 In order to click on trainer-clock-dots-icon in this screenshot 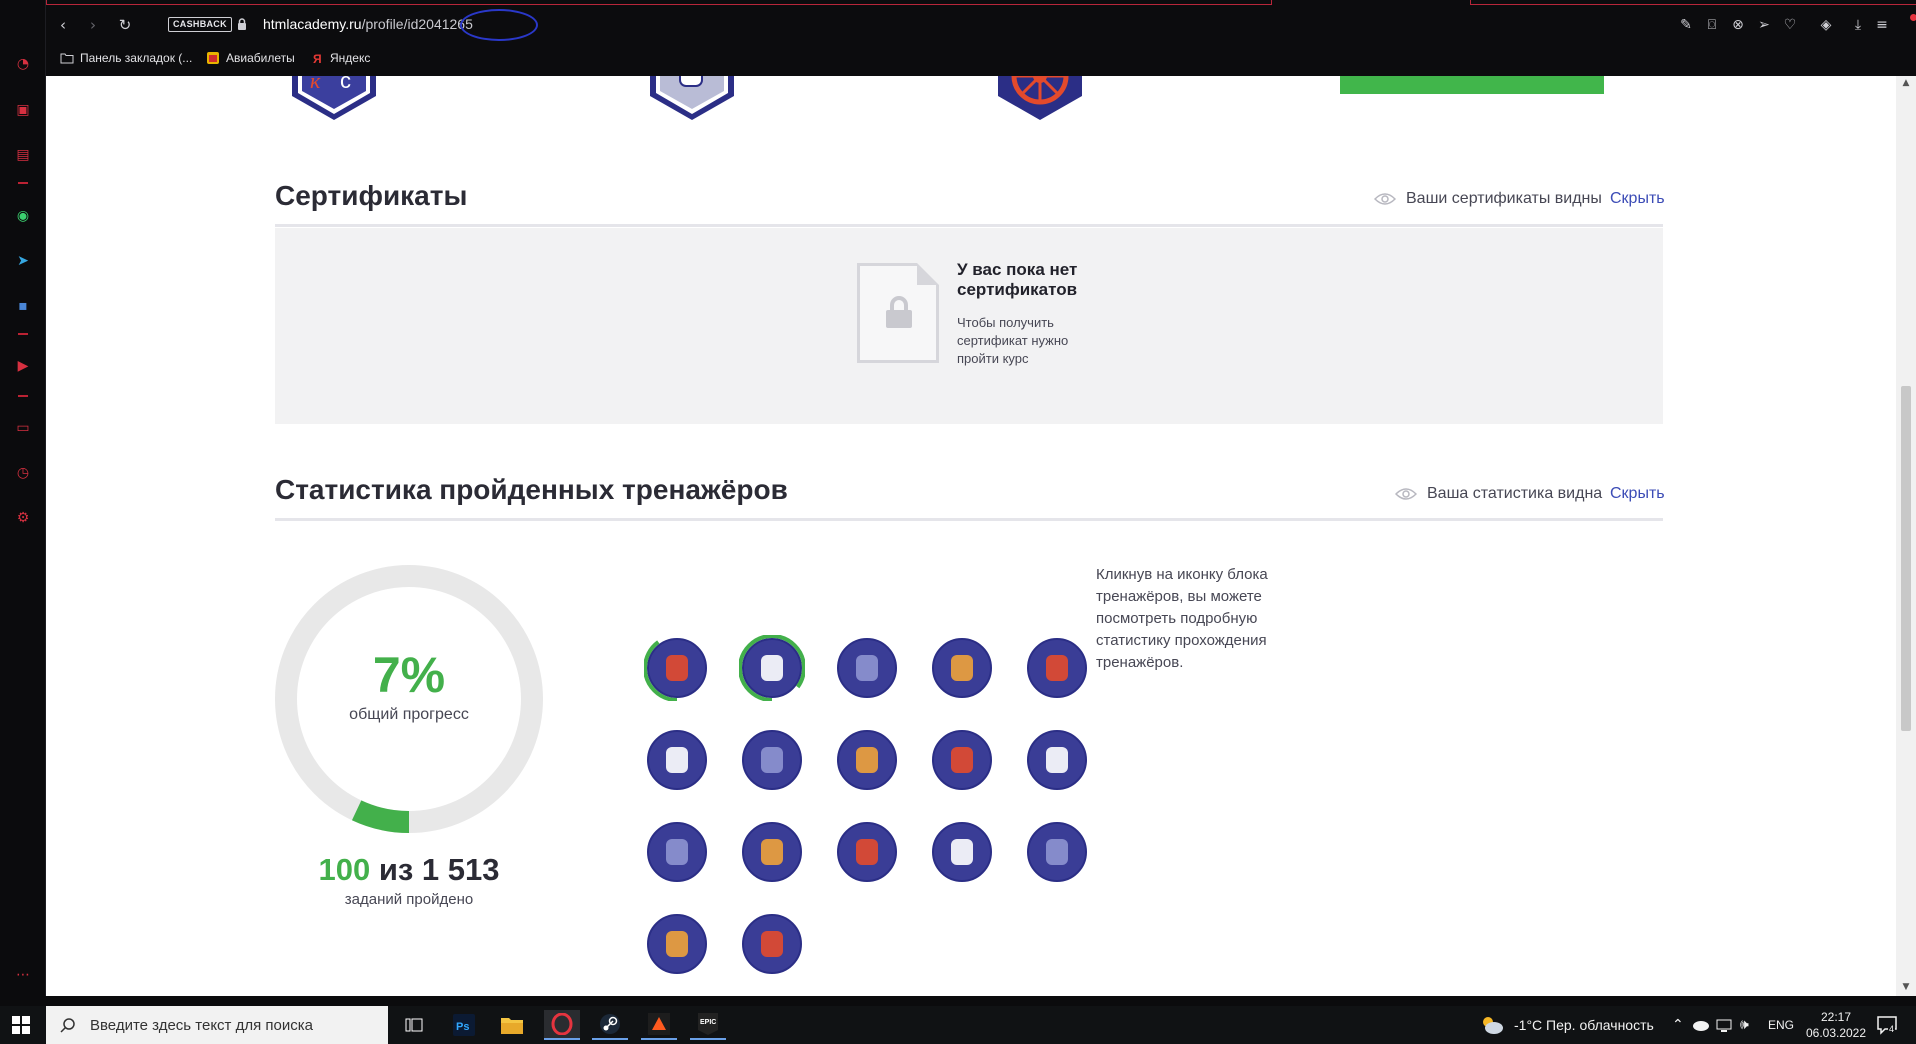, I will do `click(772, 852)`.